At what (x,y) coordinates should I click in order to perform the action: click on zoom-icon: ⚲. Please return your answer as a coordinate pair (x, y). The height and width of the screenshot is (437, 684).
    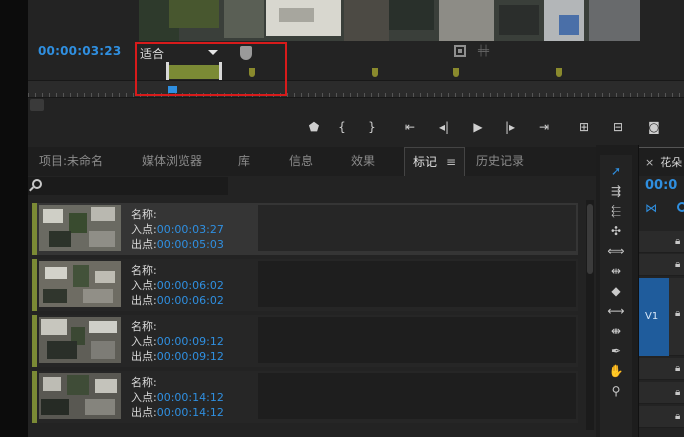
    Looking at the image, I should click on (616, 391).